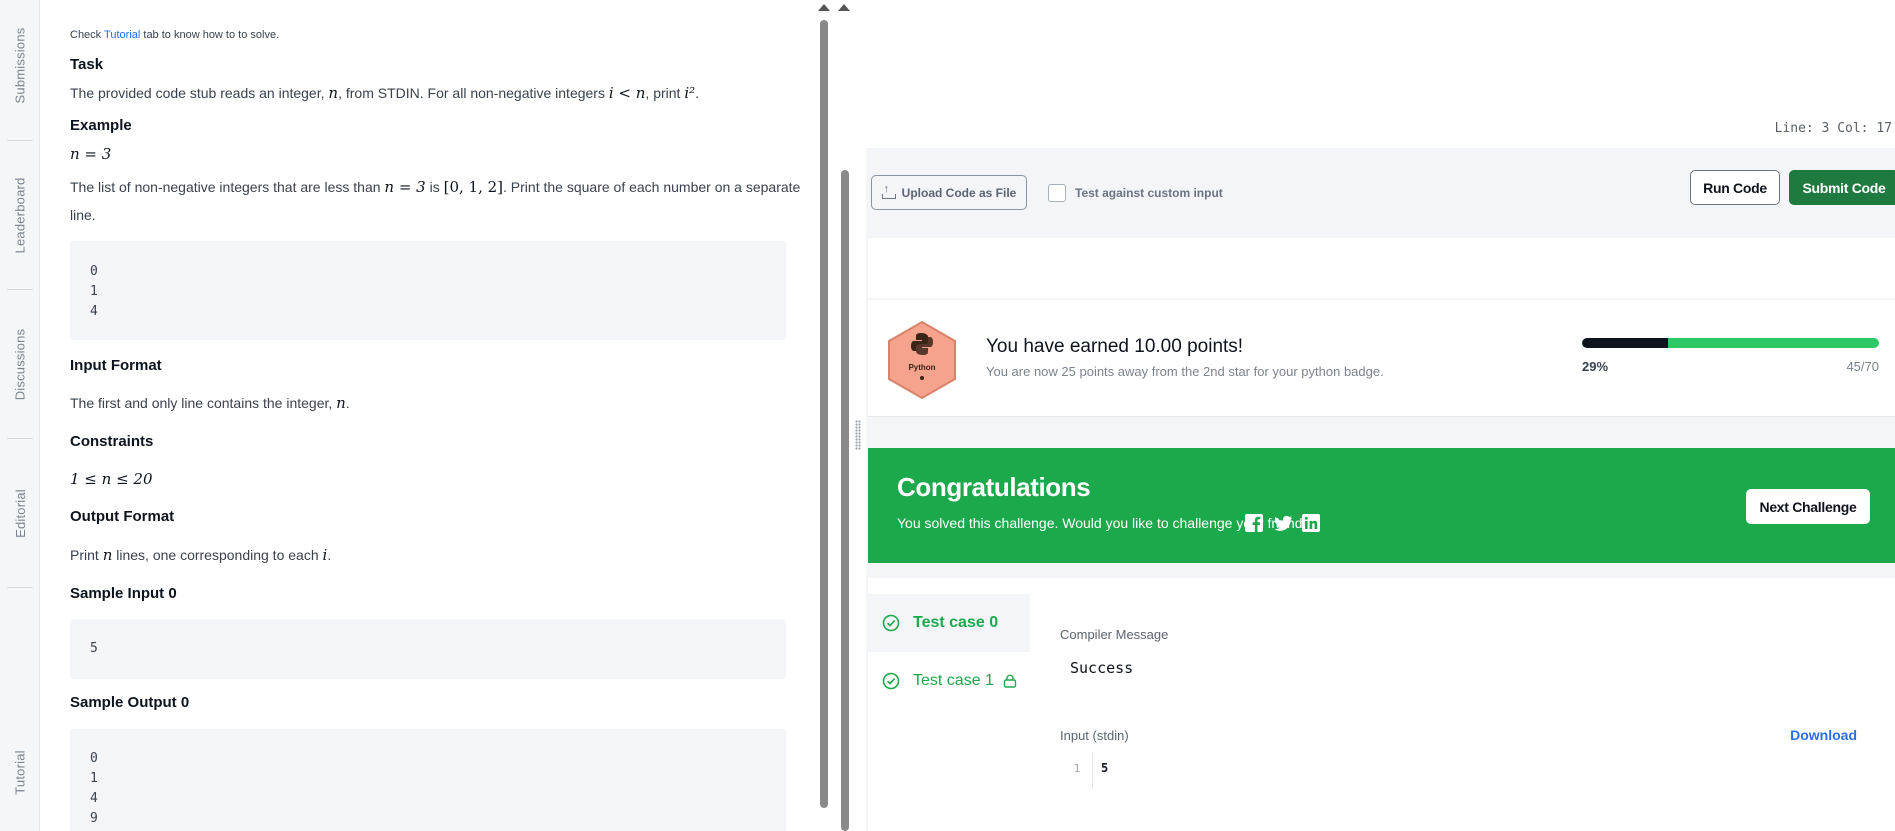 The height and width of the screenshot is (831, 1895). What do you see at coordinates (122, 35) in the screenshot?
I see `tutorial-link: Tutorial` at bounding box center [122, 35].